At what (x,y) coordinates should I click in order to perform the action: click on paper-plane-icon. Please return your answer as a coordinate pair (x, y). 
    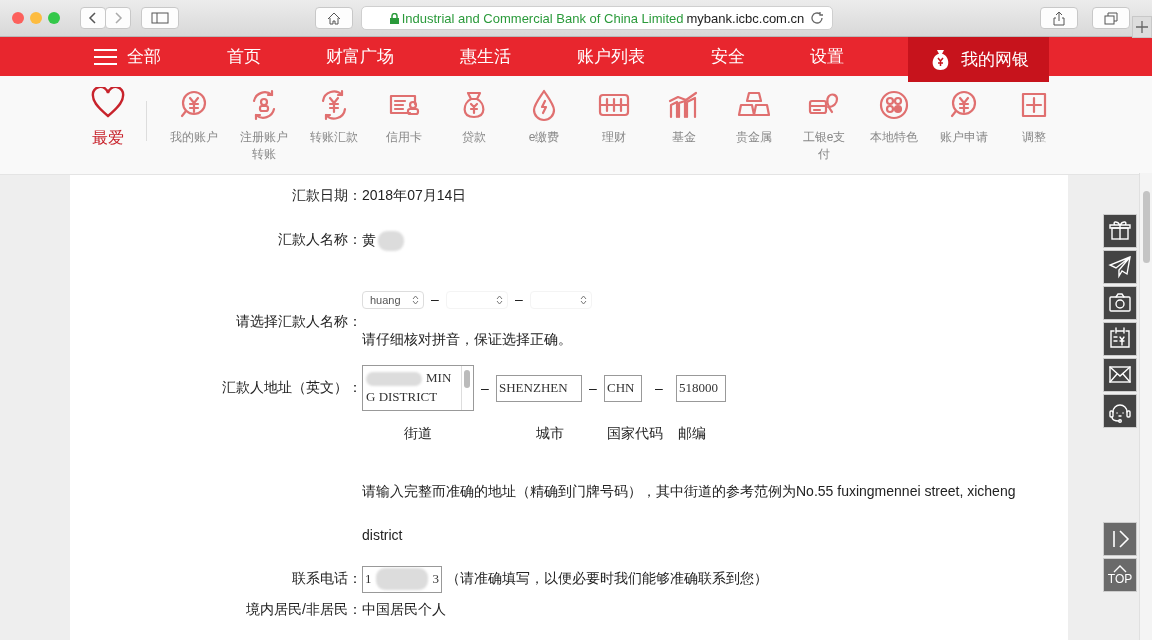
    Looking at the image, I should click on (1120, 267).